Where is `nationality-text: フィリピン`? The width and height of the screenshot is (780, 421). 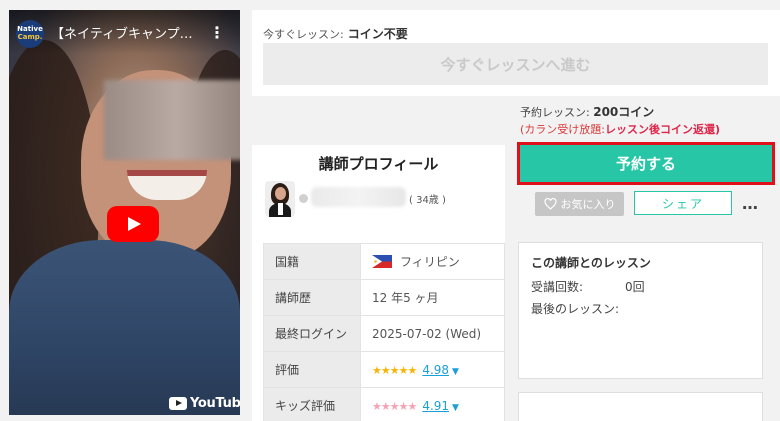
nationality-text: フィリピン is located at coordinates (430, 262).